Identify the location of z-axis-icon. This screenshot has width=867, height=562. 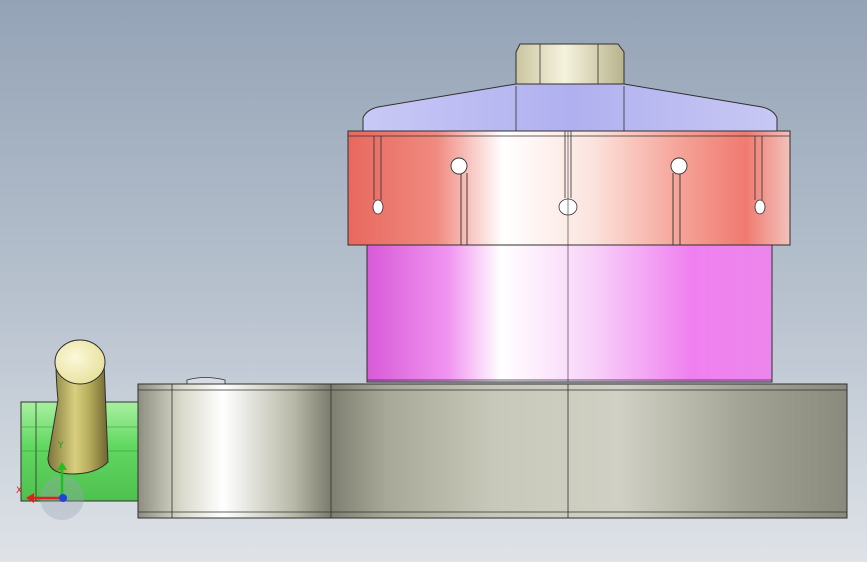
(63, 498).